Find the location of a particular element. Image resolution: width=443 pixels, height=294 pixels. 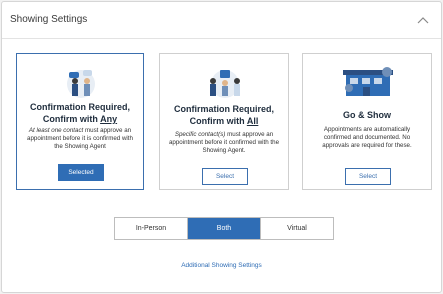

selected-button: Selected is located at coordinates (81, 172).